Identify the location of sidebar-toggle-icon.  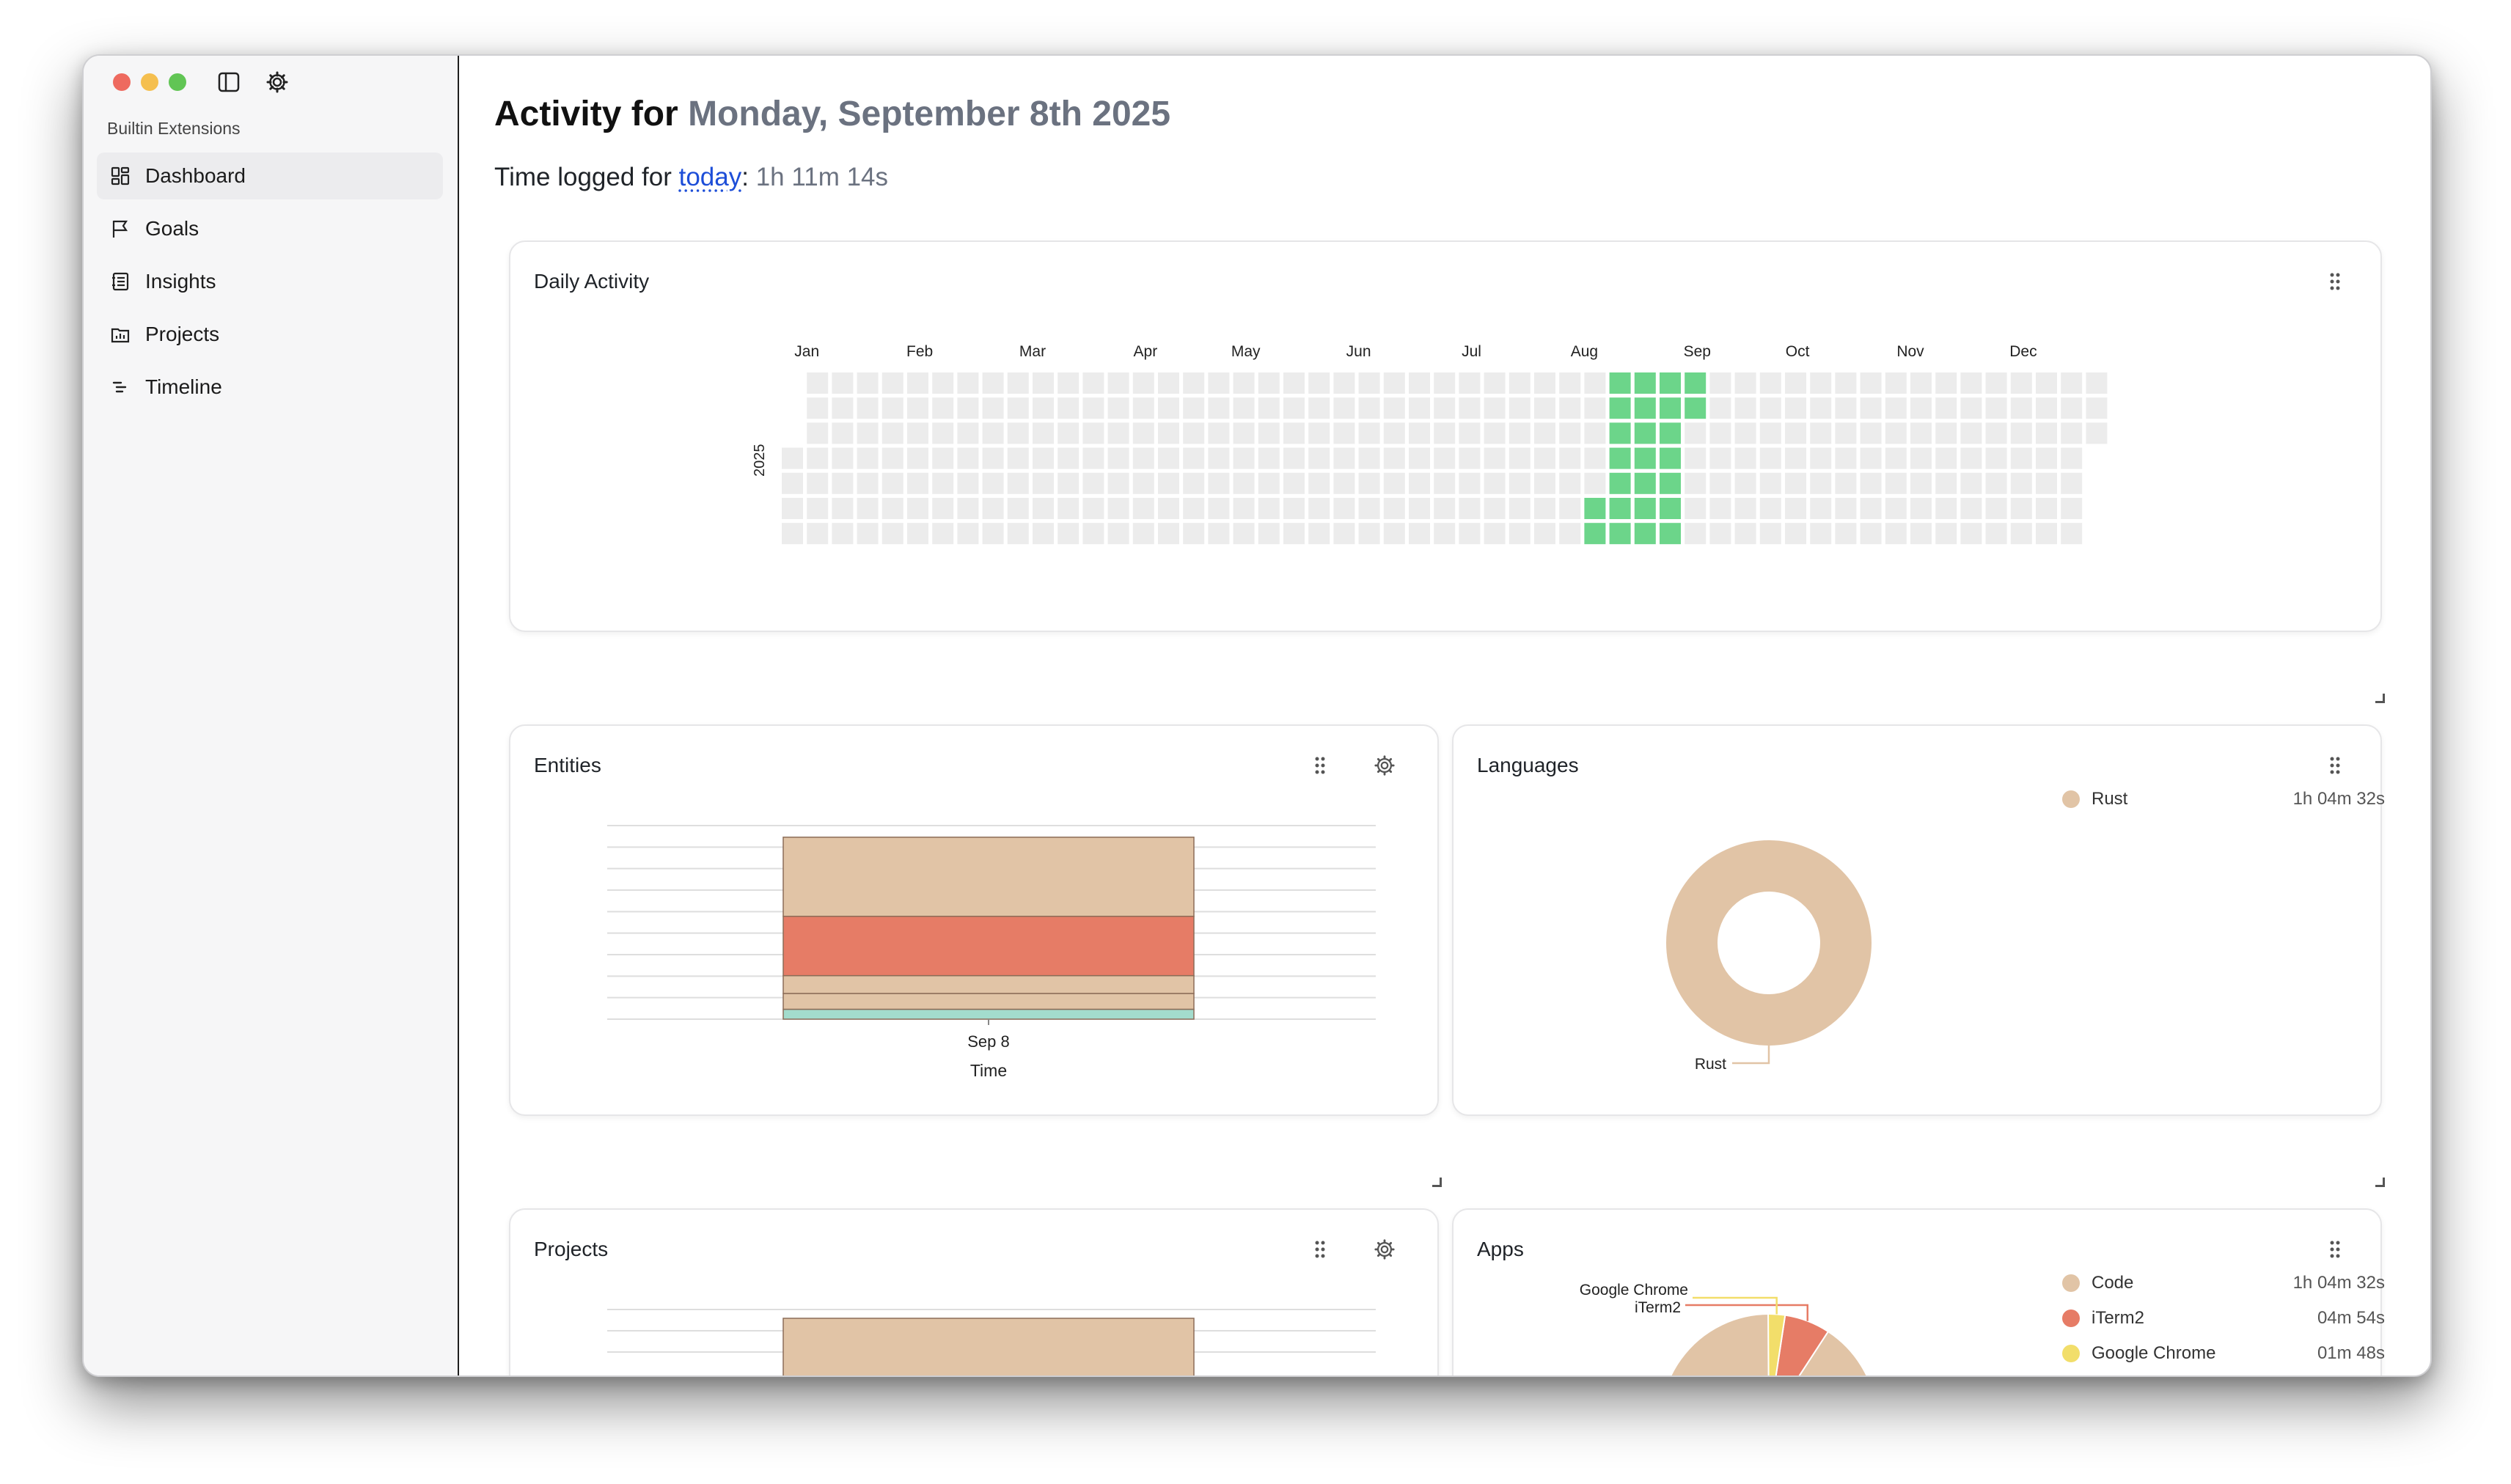
(229, 82).